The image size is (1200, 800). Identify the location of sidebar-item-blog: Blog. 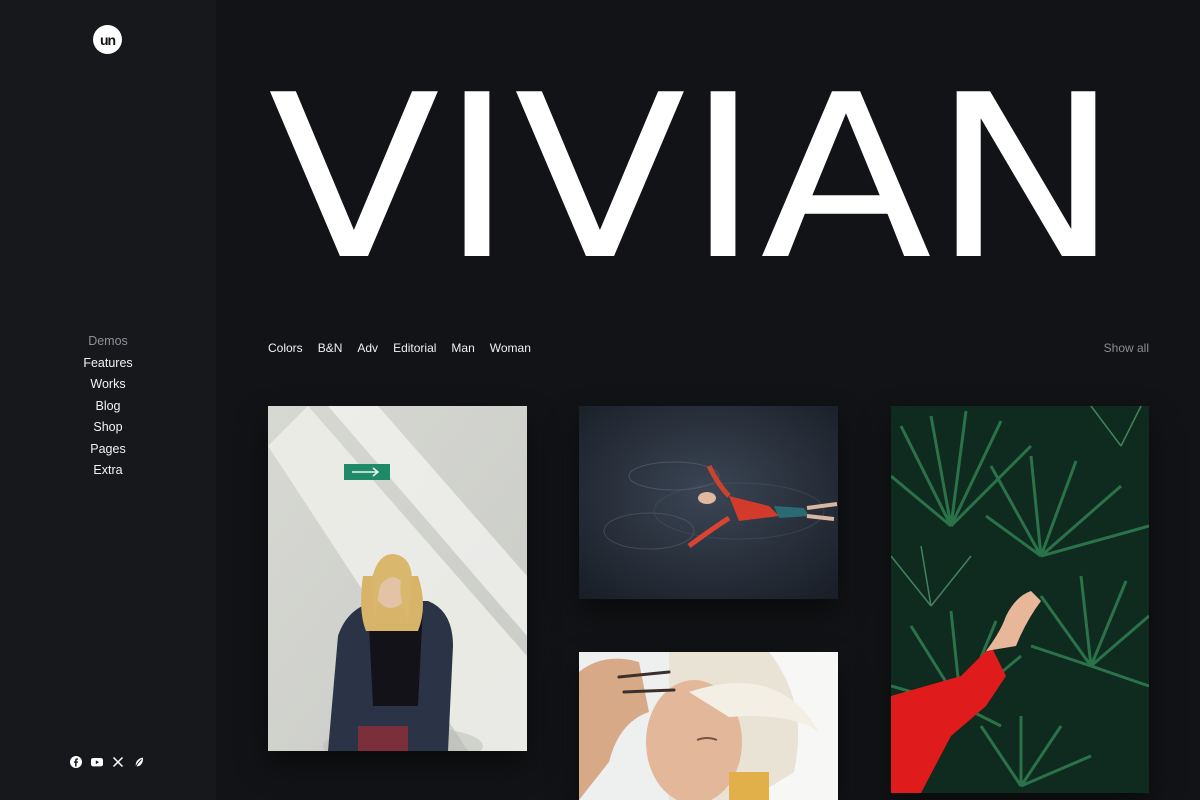
(108, 407).